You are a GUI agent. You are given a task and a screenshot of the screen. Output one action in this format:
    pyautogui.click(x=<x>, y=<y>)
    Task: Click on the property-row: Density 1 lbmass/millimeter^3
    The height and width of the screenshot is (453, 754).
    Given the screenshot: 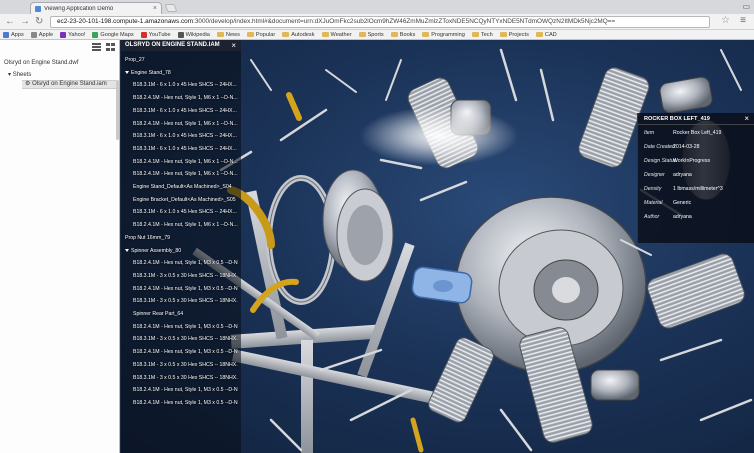 What is the action you would take?
    pyautogui.click(x=683, y=189)
    